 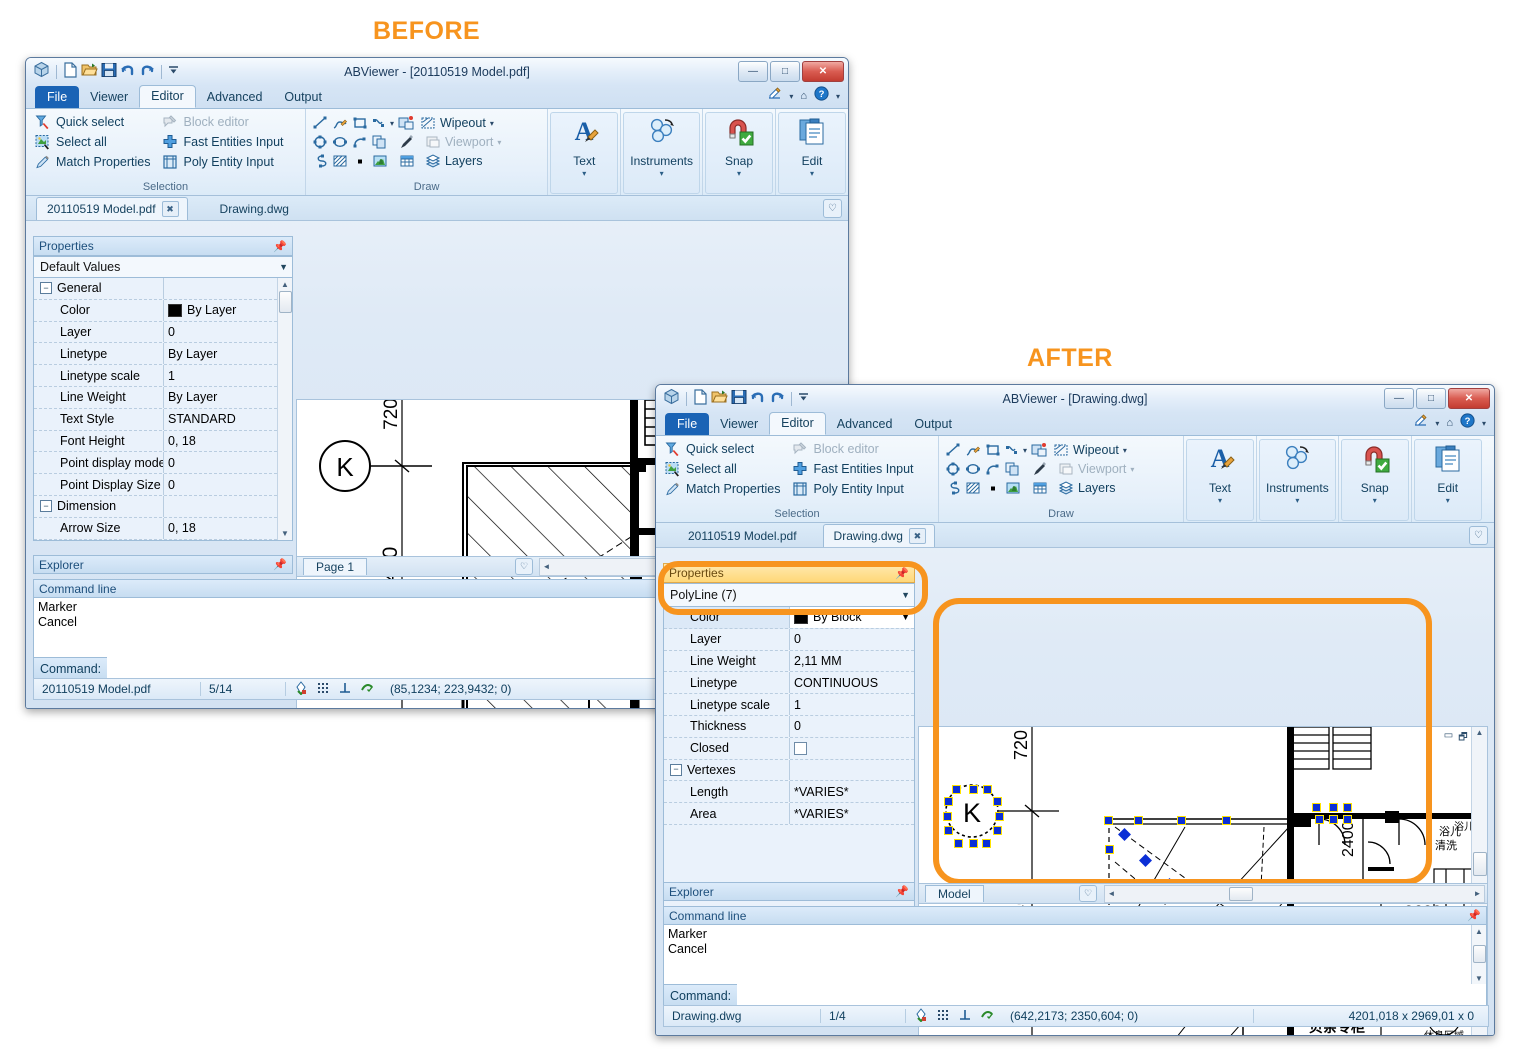 What do you see at coordinates (163, 528) in the screenshot?
I see `property-row-arrow-size: Arrow Size 0, 18` at bounding box center [163, 528].